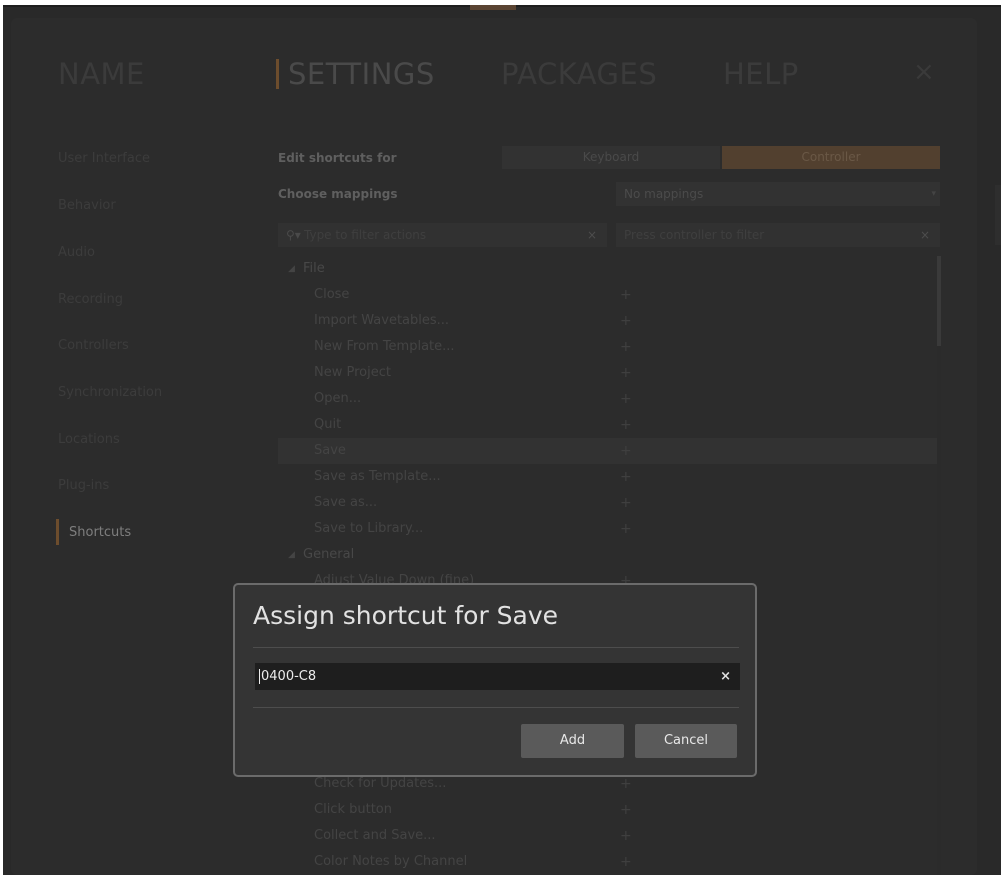 This screenshot has width=1001, height=875. I want to click on tab-settings: SETTINGS, so click(361, 74).